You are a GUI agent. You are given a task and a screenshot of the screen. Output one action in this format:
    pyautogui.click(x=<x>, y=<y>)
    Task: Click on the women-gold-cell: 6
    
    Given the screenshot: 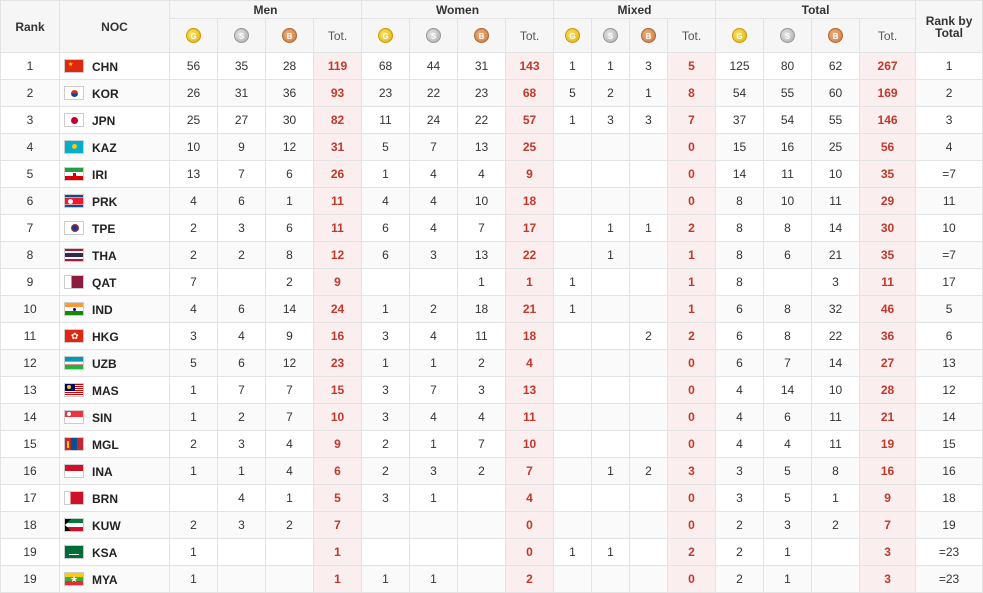 What is the action you would take?
    pyautogui.click(x=385, y=255)
    